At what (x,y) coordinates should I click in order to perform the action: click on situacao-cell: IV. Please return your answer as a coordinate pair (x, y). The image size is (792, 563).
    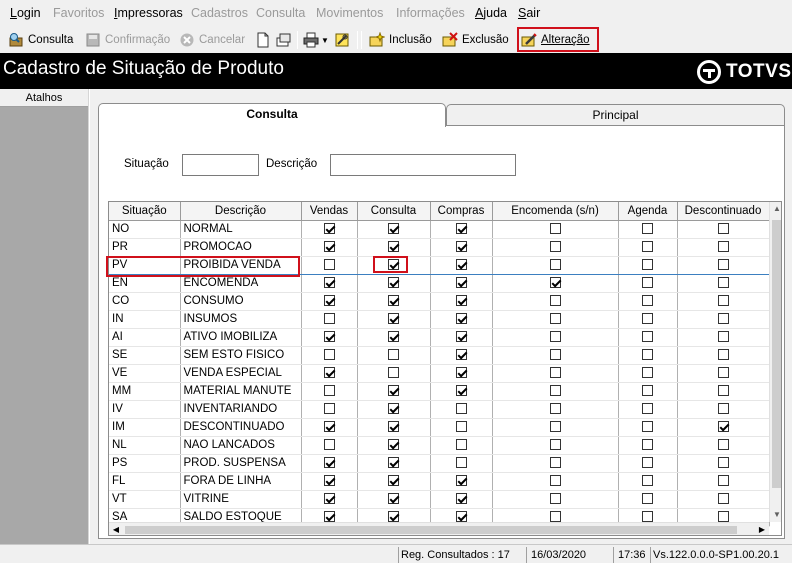
    Looking at the image, I should click on (145, 409).